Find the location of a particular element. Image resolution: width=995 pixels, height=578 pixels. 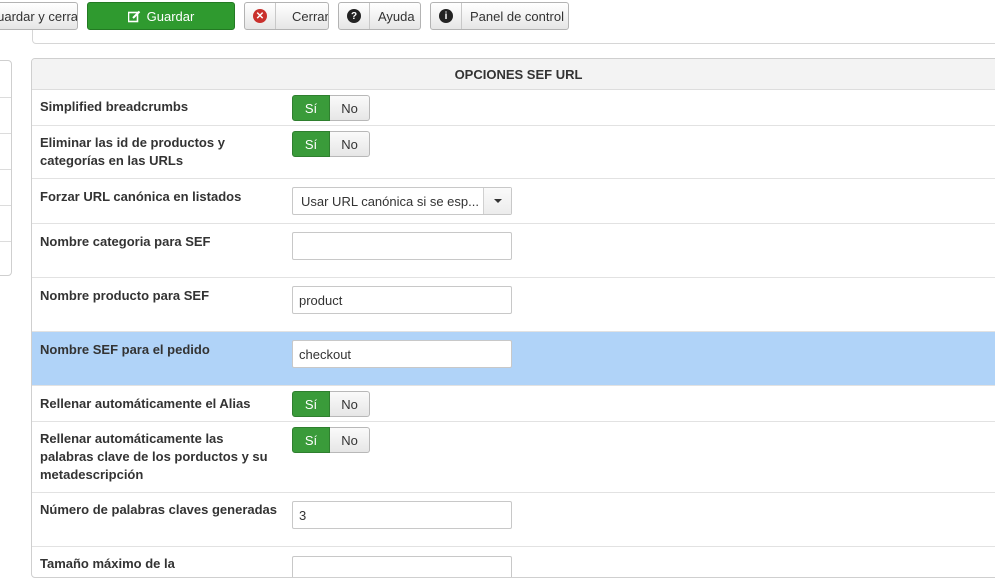

option-row: Nombre categoria para SEF is located at coordinates (513, 251).